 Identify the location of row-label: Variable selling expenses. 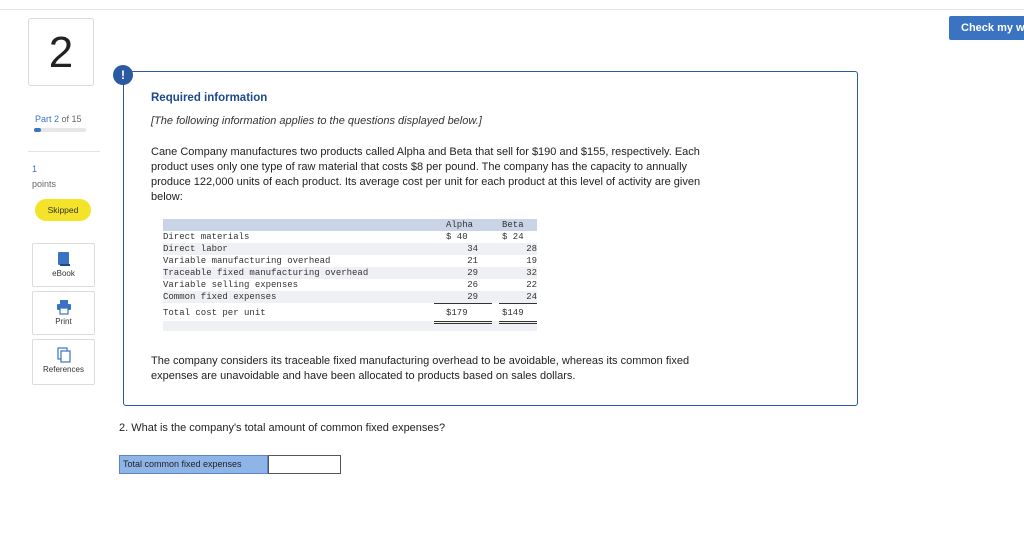
(231, 285).